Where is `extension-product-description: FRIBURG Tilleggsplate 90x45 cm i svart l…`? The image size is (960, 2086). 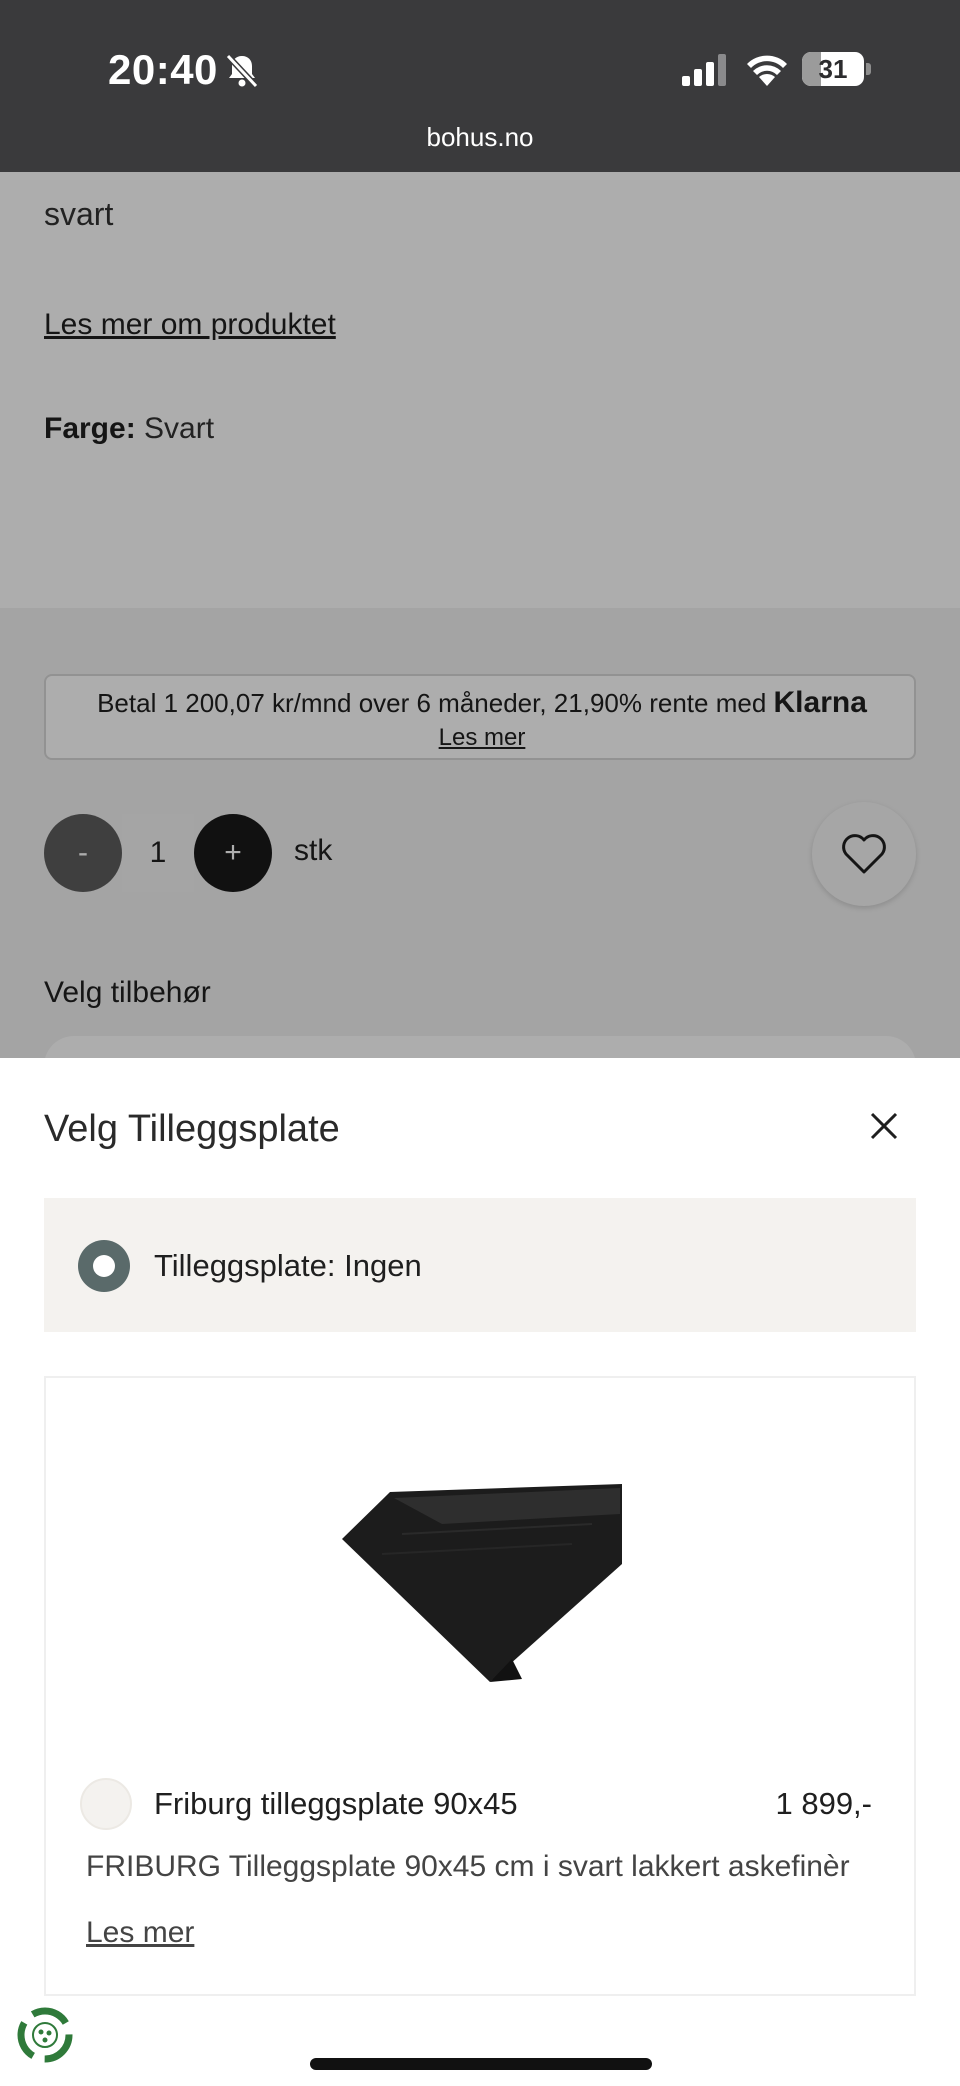 extension-product-description: FRIBURG Tilleggsplate 90x45 cm i svart l… is located at coordinates (468, 1866).